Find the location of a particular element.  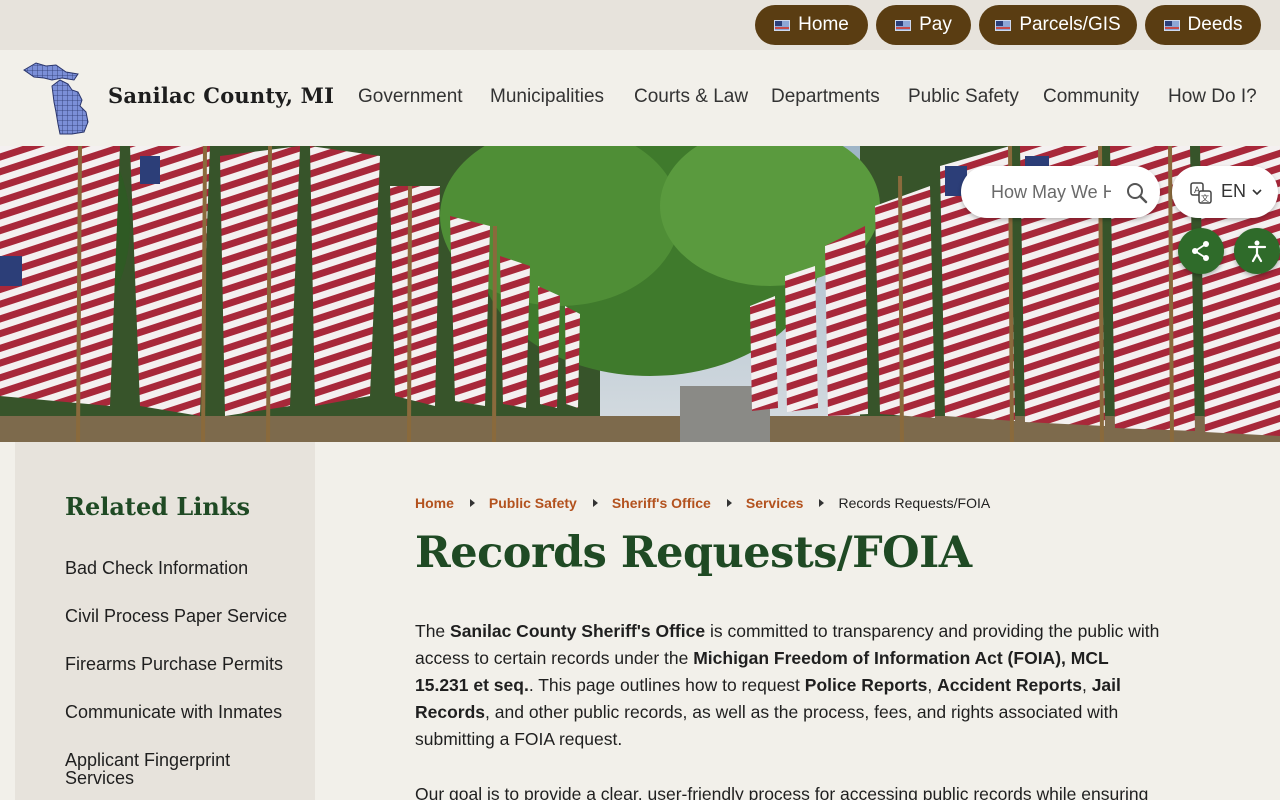

share-button is located at coordinates (1201, 251).